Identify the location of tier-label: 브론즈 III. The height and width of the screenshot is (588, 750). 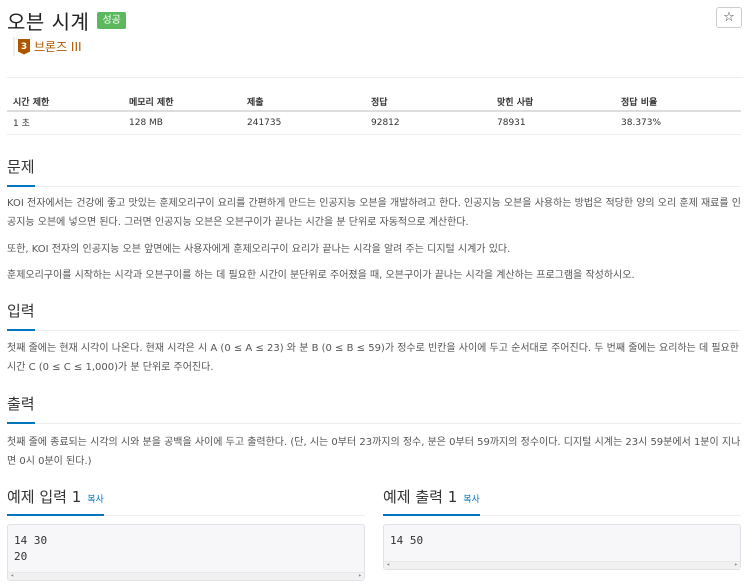
(58, 47).